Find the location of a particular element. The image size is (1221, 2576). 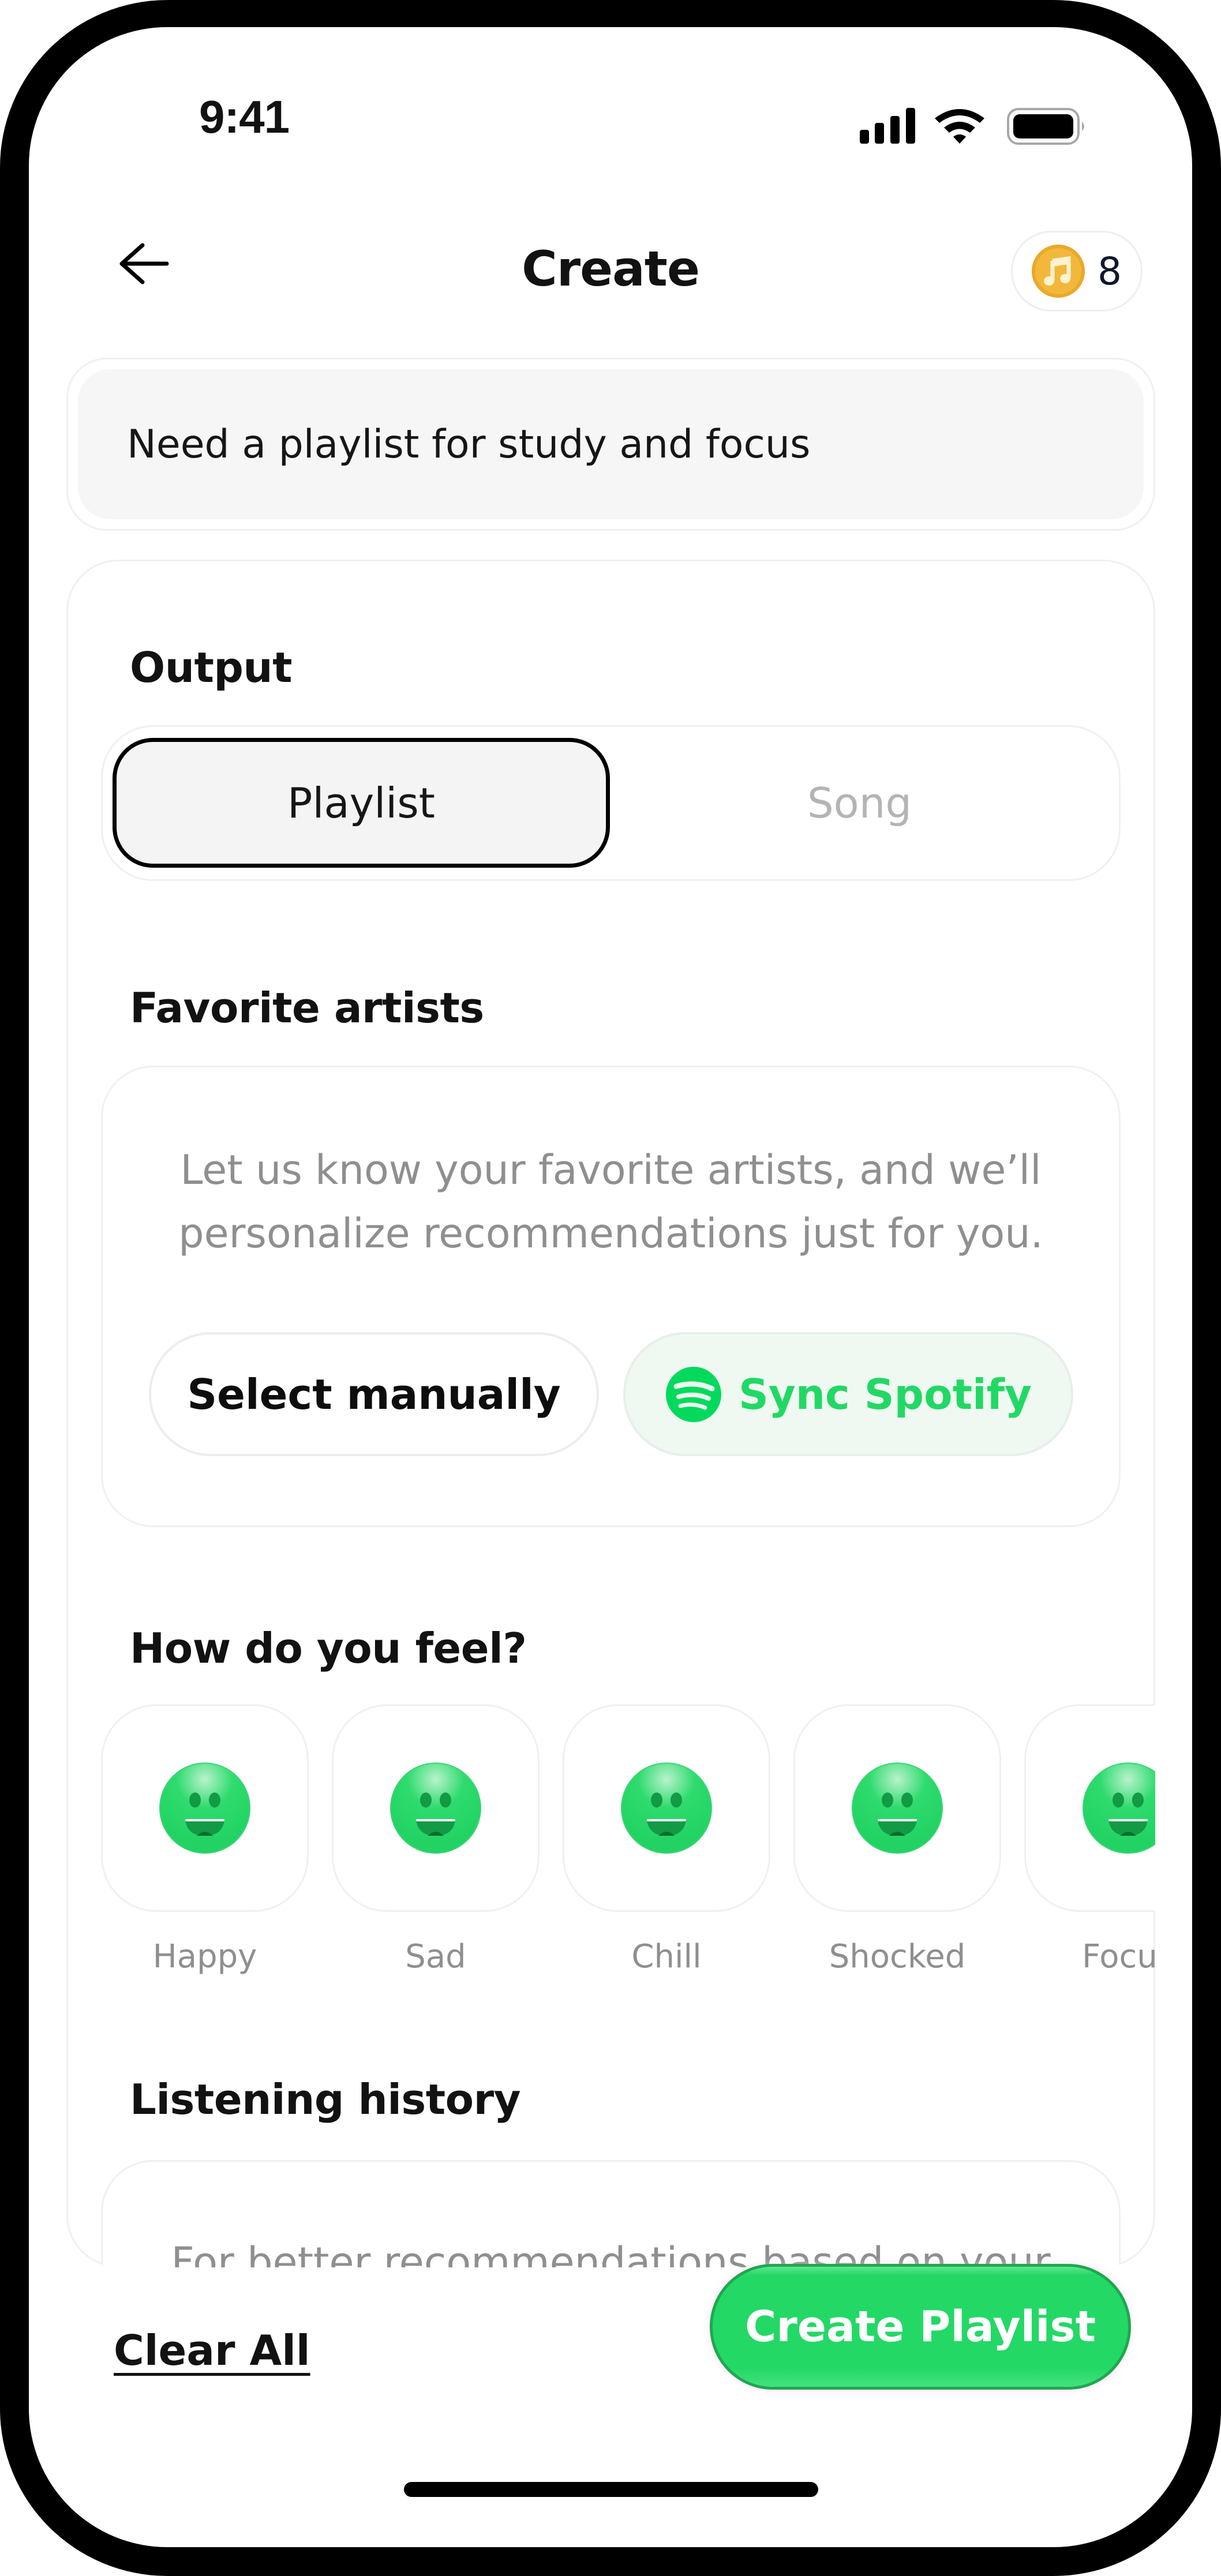

mood-label: Chill is located at coordinates (666, 1956).